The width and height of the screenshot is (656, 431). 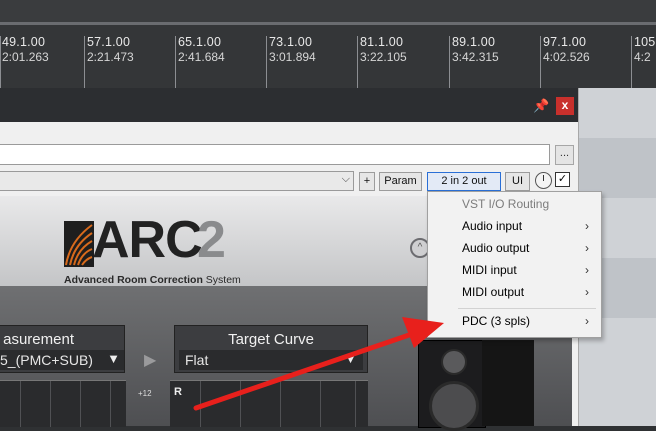 I want to click on menu-header: VST I/O Routing, so click(x=514, y=204).